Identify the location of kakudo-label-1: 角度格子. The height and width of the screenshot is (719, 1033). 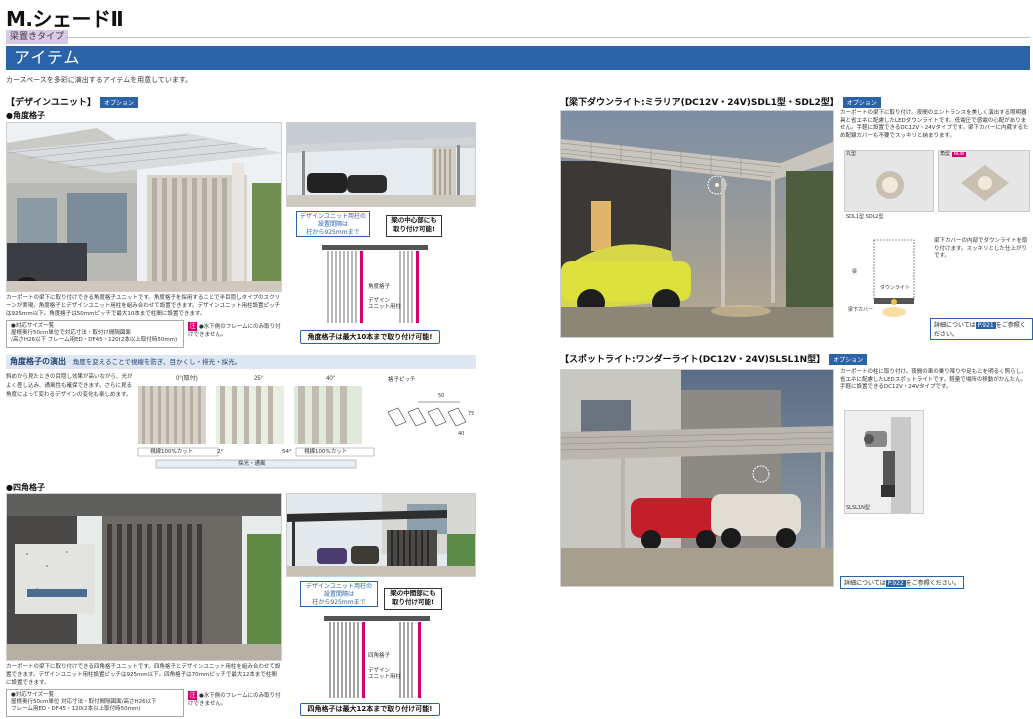
(379, 287).